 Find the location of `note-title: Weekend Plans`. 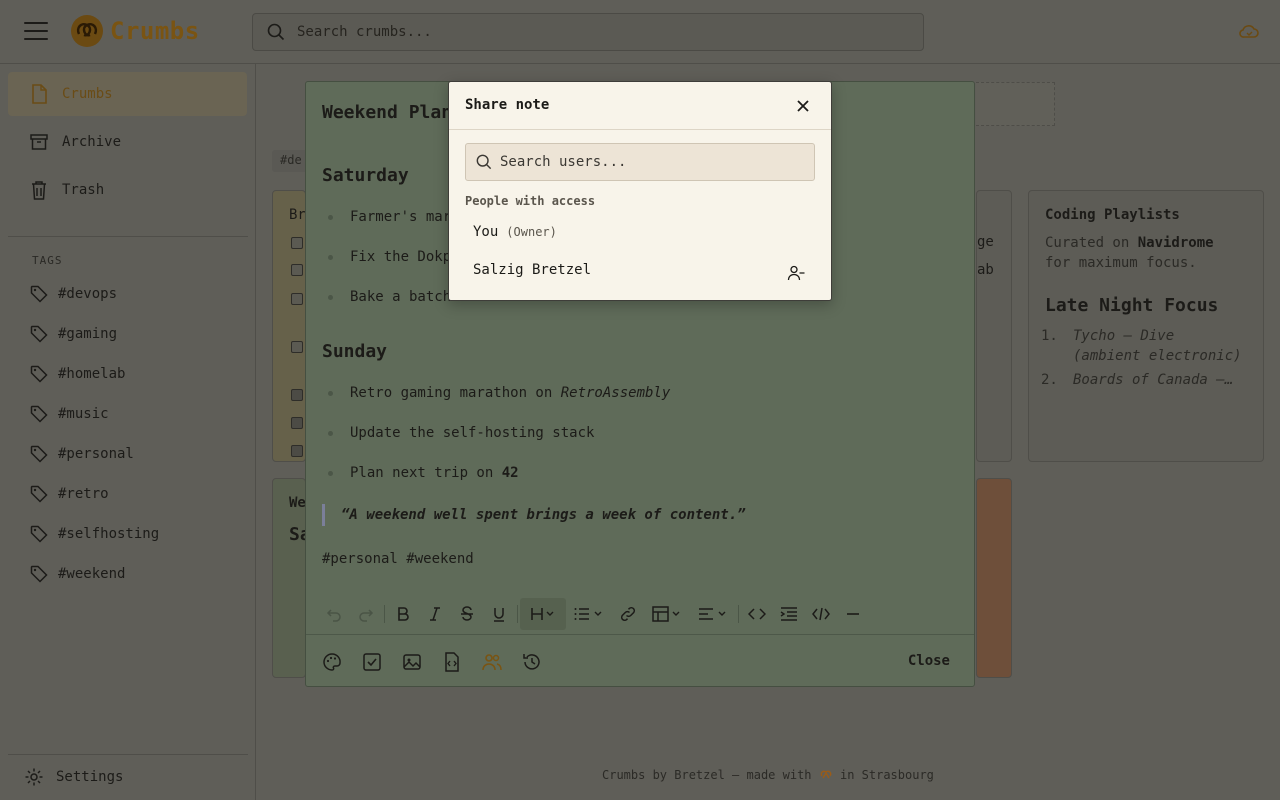

note-title: Weekend Plans is located at coordinates (392, 112).